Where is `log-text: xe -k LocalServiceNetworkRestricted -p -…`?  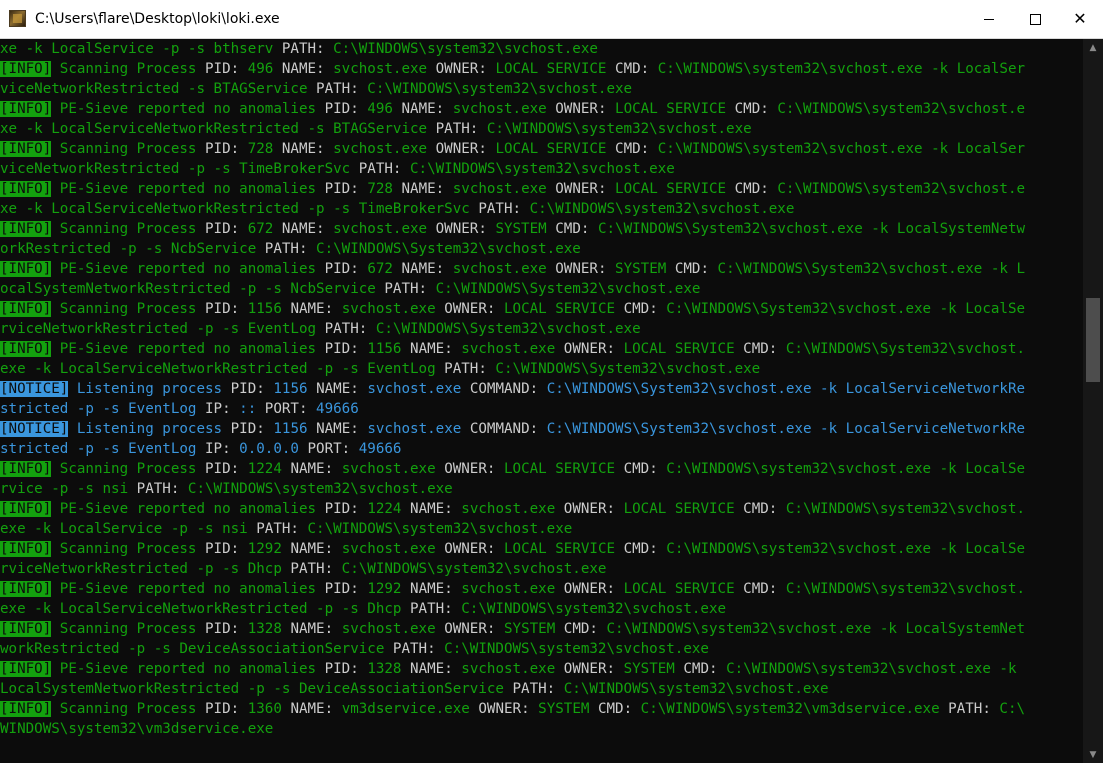
log-text: xe -k LocalServiceNetworkRestricted -p -… is located at coordinates (239, 209).